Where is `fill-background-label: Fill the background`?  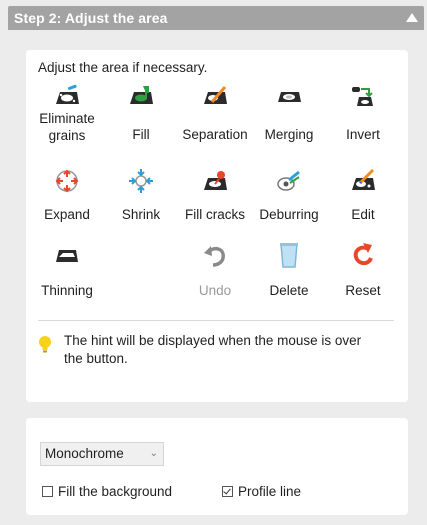
fill-background-label: Fill the background is located at coordinates (115, 491).